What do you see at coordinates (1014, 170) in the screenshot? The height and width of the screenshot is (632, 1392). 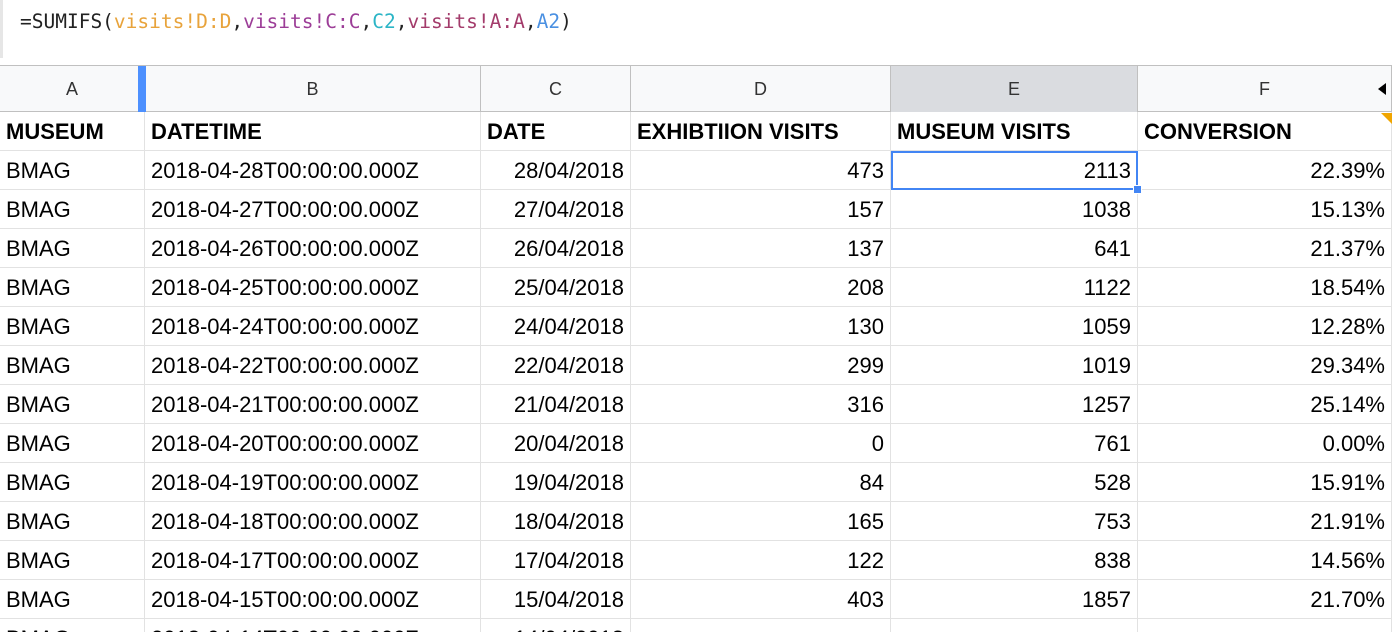 I see `table-cell: 2113` at bounding box center [1014, 170].